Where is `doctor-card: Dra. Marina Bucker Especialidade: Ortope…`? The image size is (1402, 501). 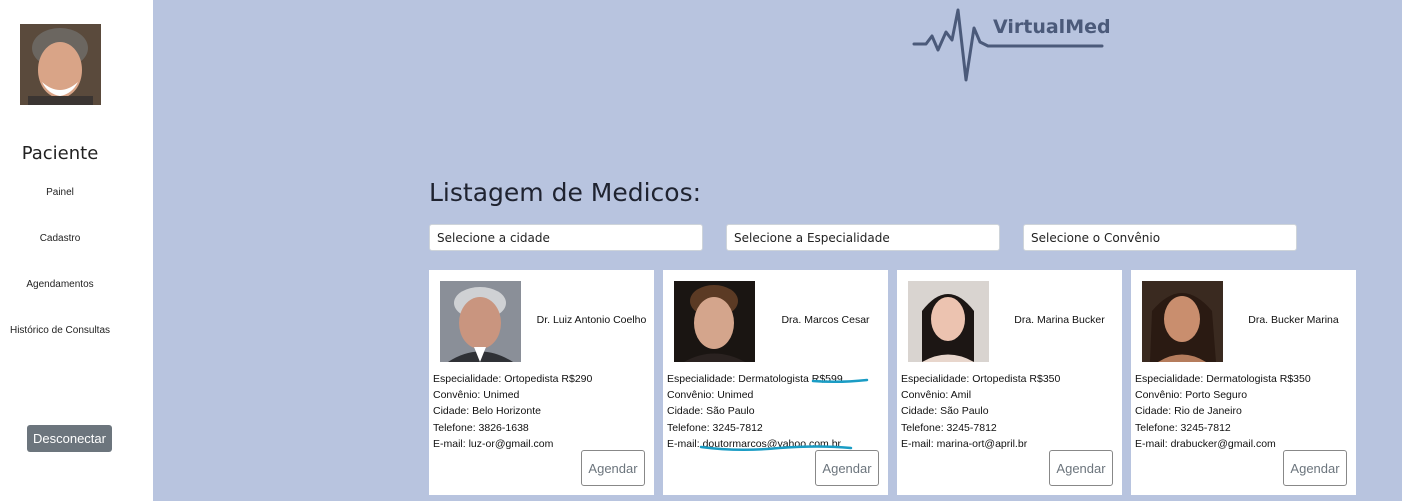 doctor-card: Dra. Marina Bucker Especialidade: Ortope… is located at coordinates (1009, 382).